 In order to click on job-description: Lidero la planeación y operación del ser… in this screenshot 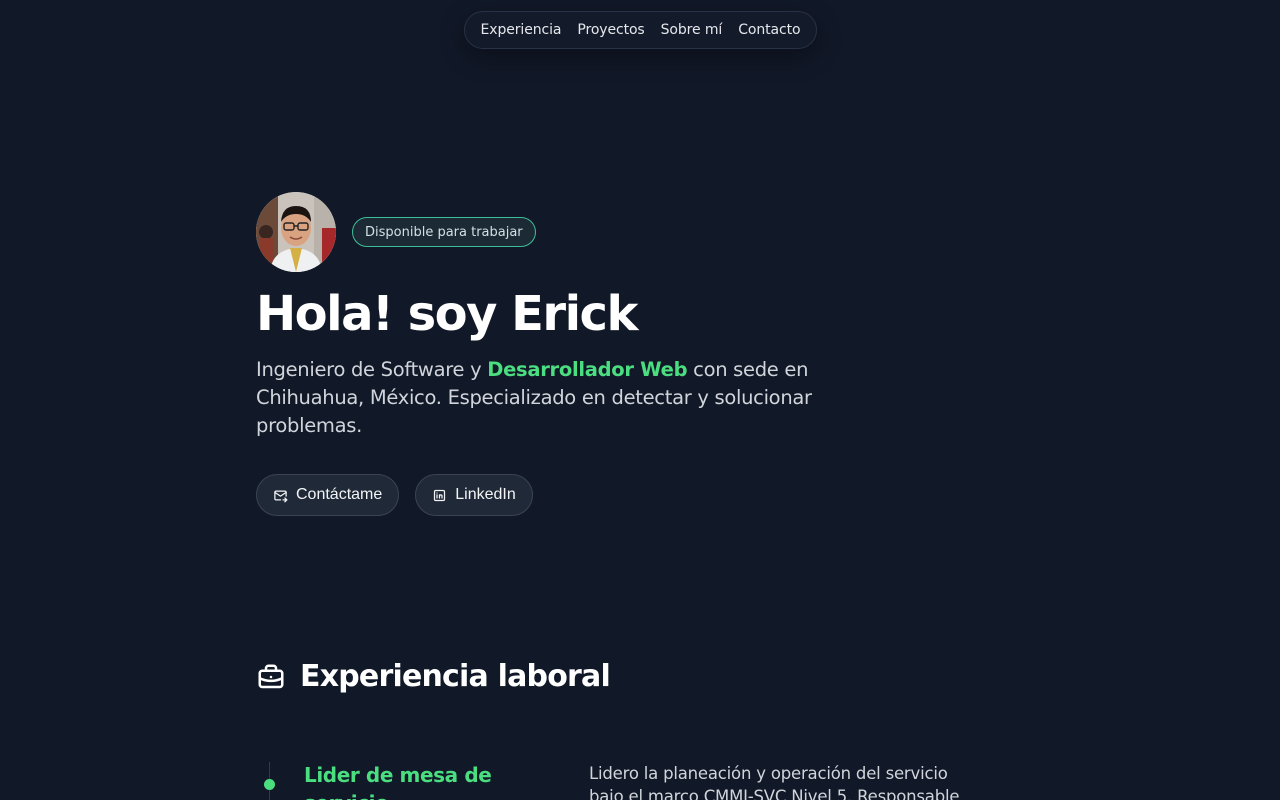, I will do `click(774, 782)`.